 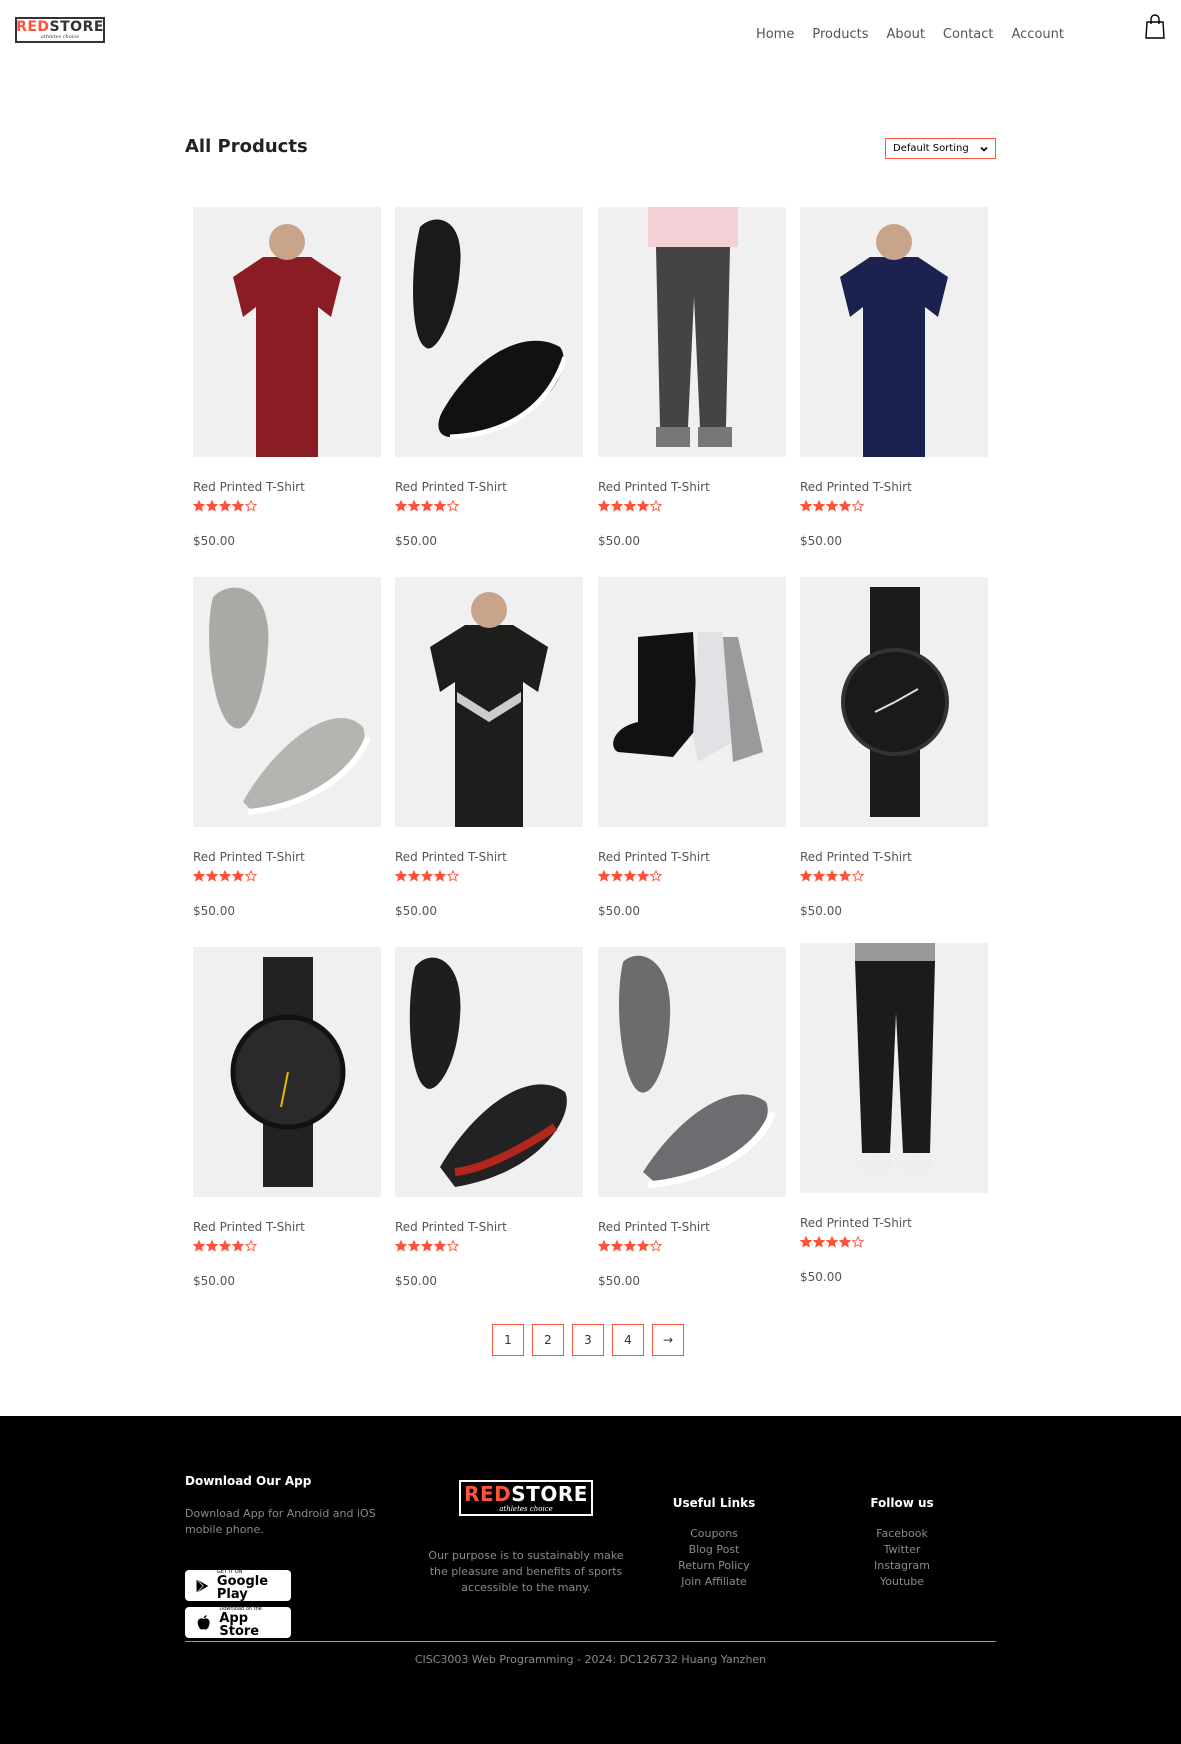 What do you see at coordinates (902, 1550) in the screenshot?
I see `footer-link-twitter: Twitter` at bounding box center [902, 1550].